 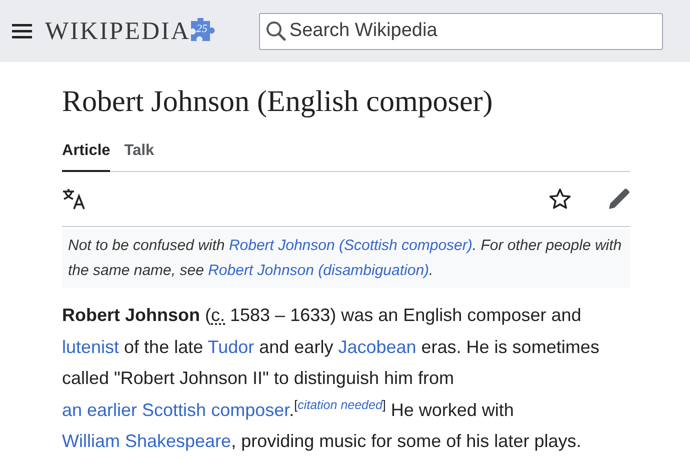 What do you see at coordinates (461, 31) in the screenshot?
I see `search-field: Search Wikipedia` at bounding box center [461, 31].